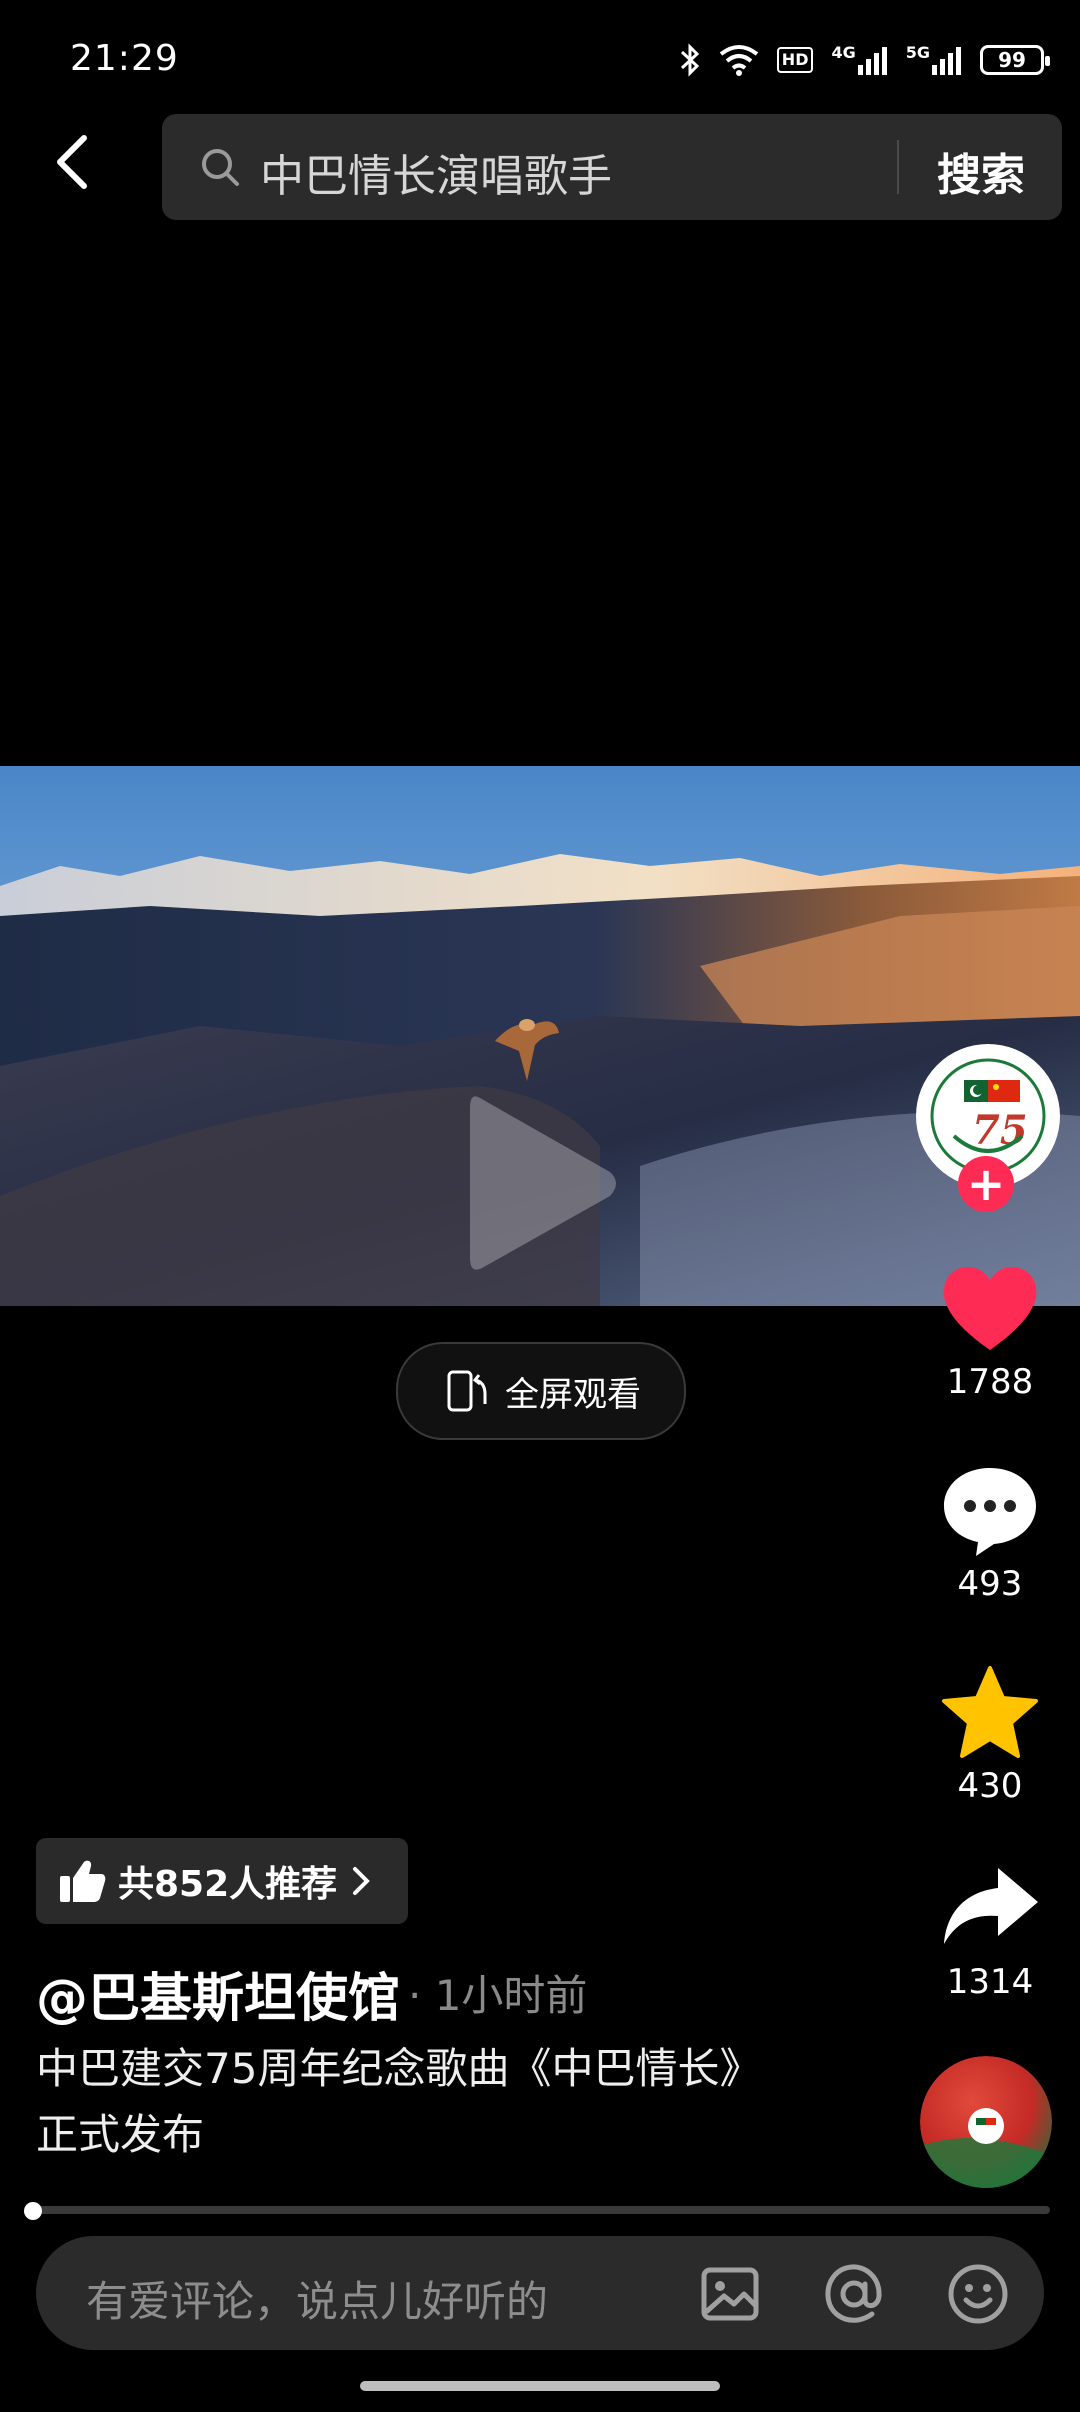  I want to click on favorite-count: 430, so click(990, 1786).